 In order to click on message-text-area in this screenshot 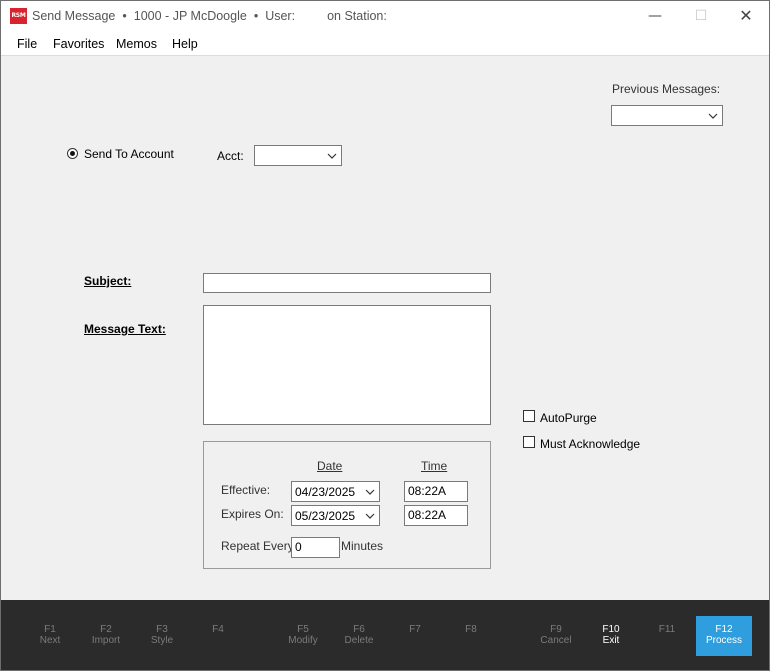, I will do `click(347, 365)`.